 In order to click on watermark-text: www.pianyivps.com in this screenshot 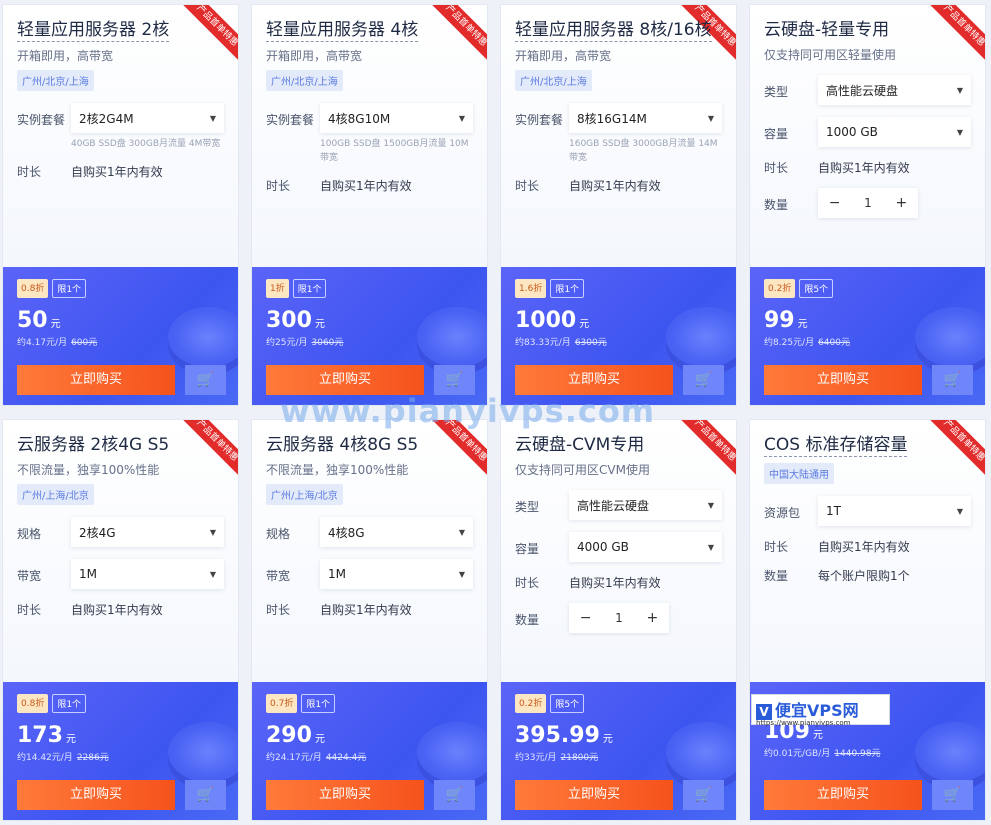, I will do `click(468, 411)`.